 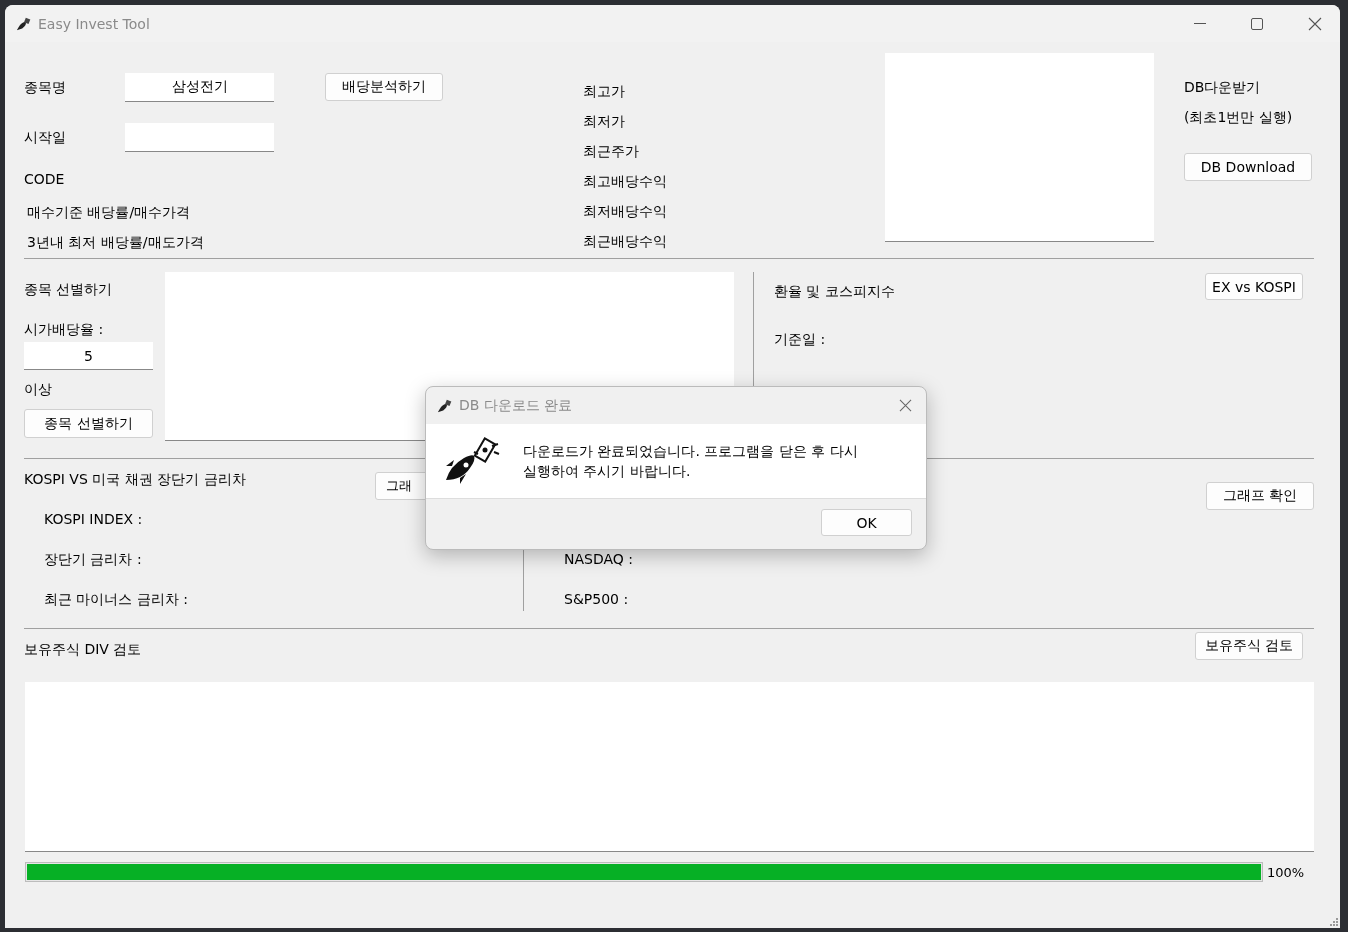 I want to click on dialog-message: 다운로드가 완료되었습니다. 프로그램을 닫은 후 다시 실행하여 주시기 바랍니다., so click(x=691, y=461).